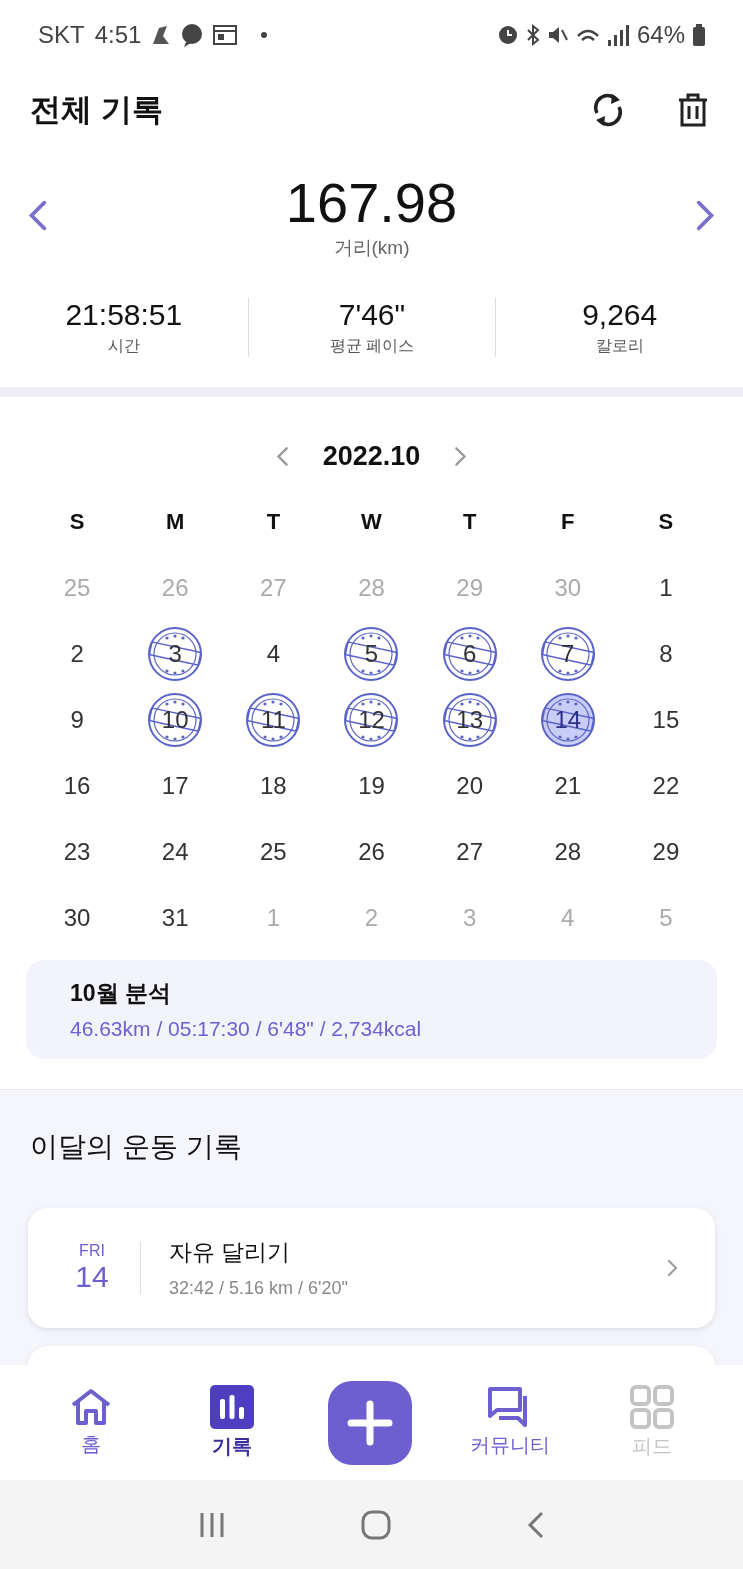 The height and width of the screenshot is (1569, 743). Describe the element at coordinates (568, 522) in the screenshot. I see `weekday-label: F` at that location.